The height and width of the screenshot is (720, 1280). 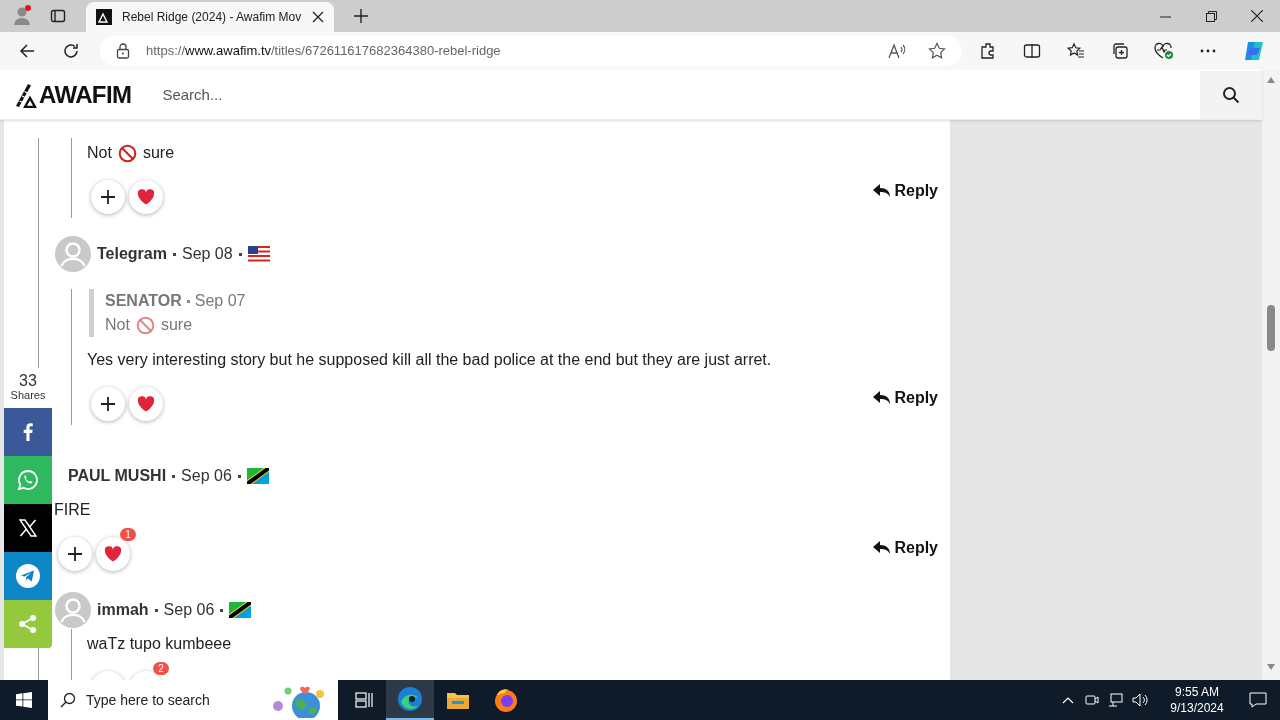 What do you see at coordinates (143, 301) in the screenshot?
I see `quote-author: SENATOR` at bounding box center [143, 301].